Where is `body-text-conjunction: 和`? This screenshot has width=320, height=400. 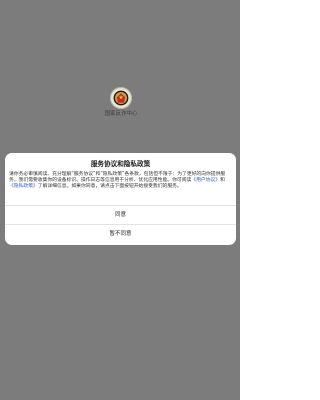
body-text-conjunction: 和 is located at coordinates (222, 181).